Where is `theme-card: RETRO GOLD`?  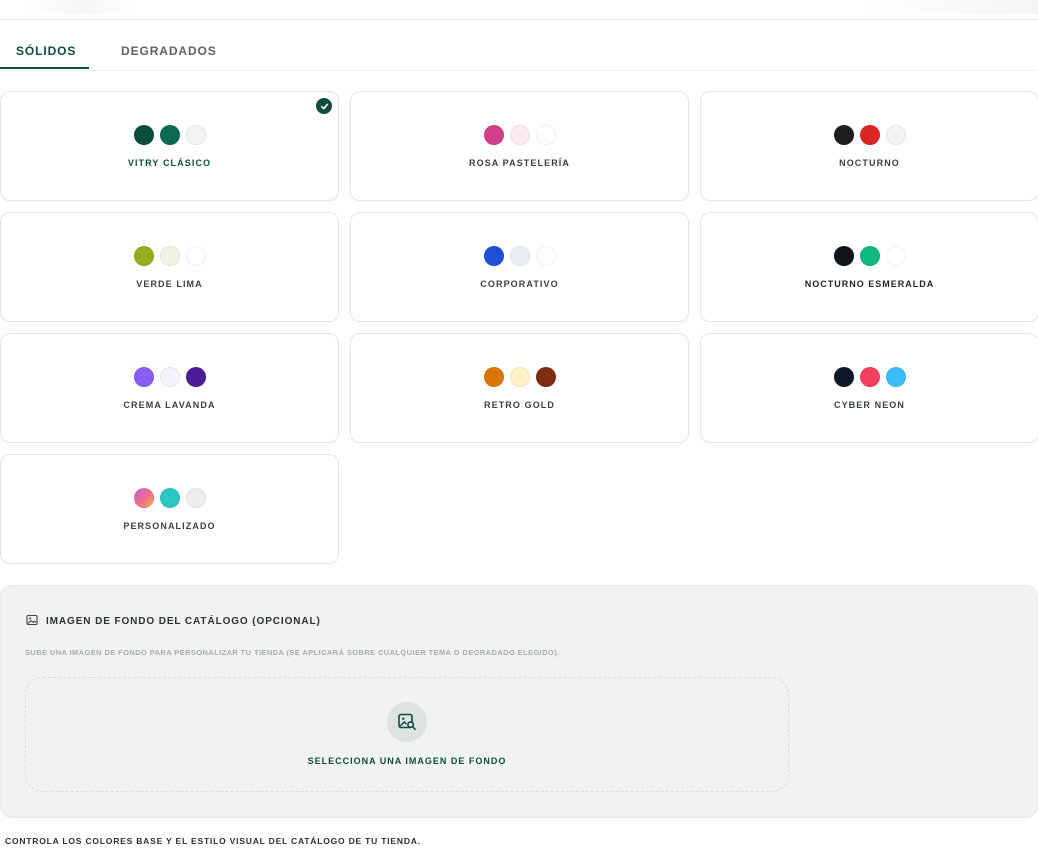
theme-card: RETRO GOLD is located at coordinates (519, 388).